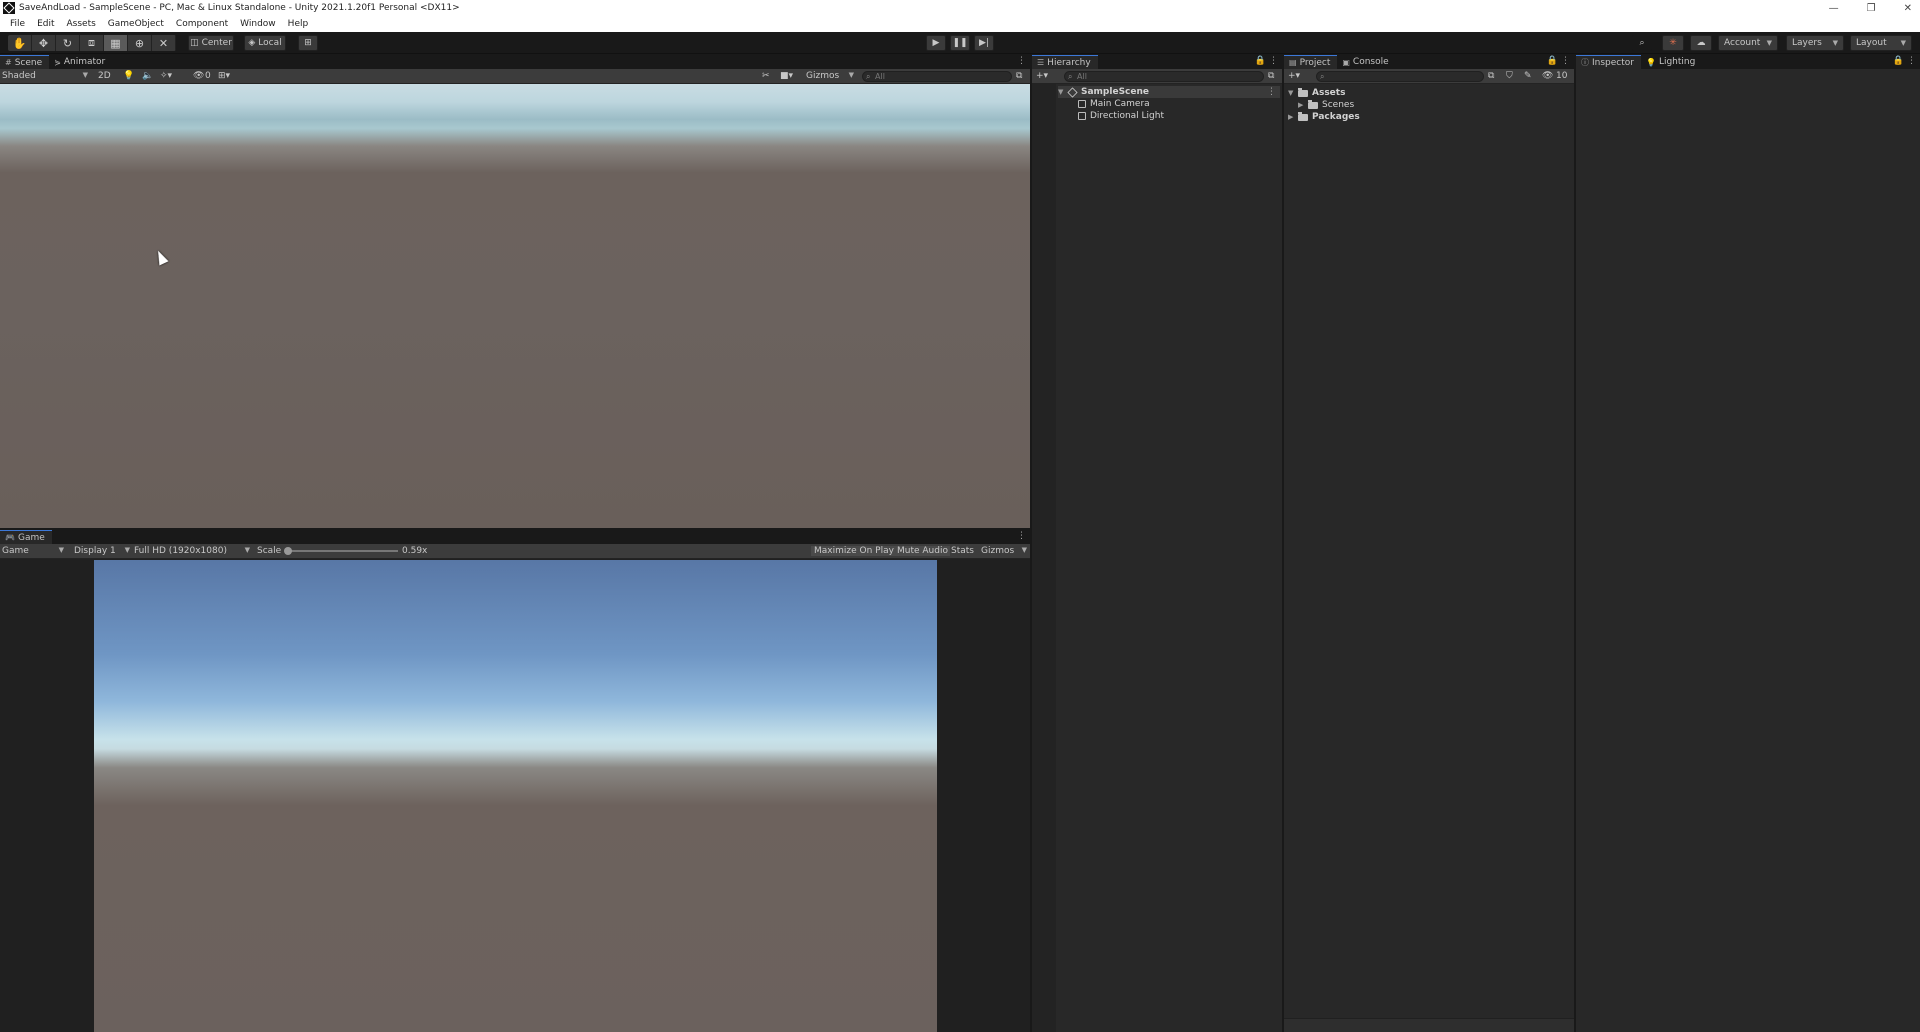 This screenshot has height=1032, width=1920. Describe the element at coordinates (1547, 76) in the screenshot. I see `hidden-packages-icon: 👁` at that location.